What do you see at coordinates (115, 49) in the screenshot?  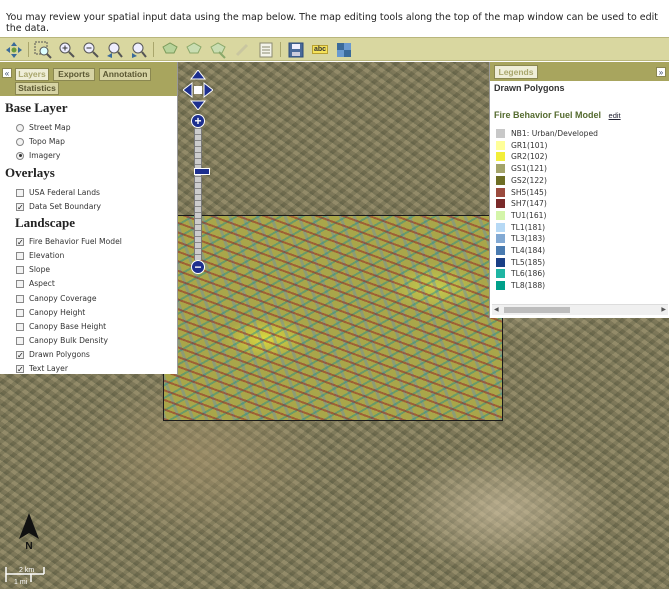 I see `zoom-previous-icon` at bounding box center [115, 49].